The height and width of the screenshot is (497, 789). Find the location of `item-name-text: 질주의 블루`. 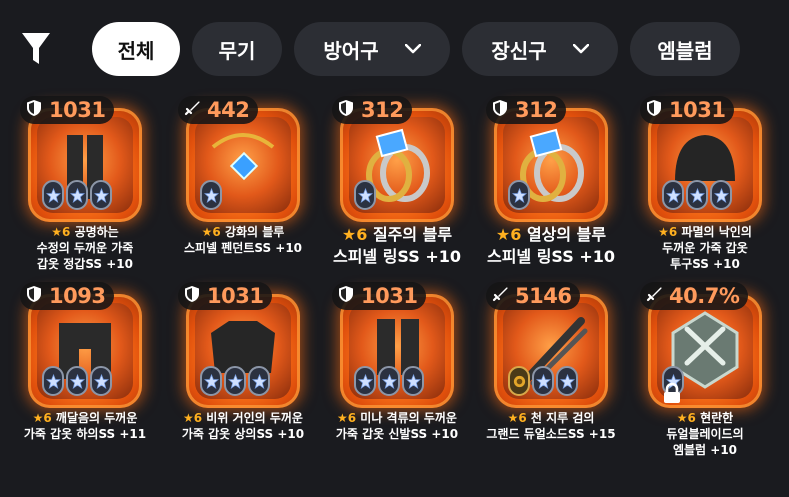

item-name-text: 질주의 블루 is located at coordinates (412, 234).